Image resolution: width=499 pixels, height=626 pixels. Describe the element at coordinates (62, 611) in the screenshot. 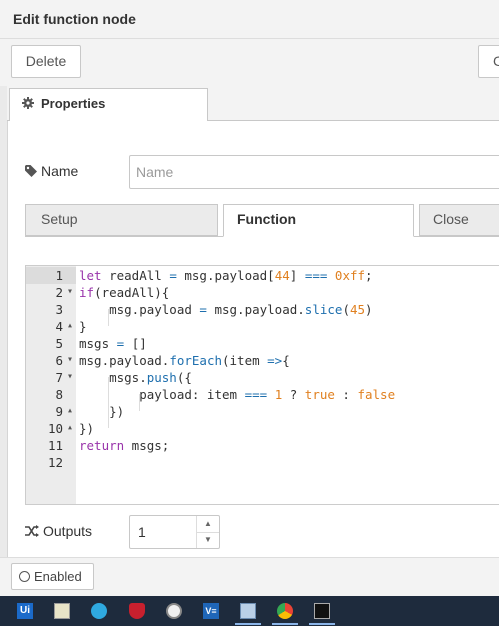

I see `notepad-icon` at that location.